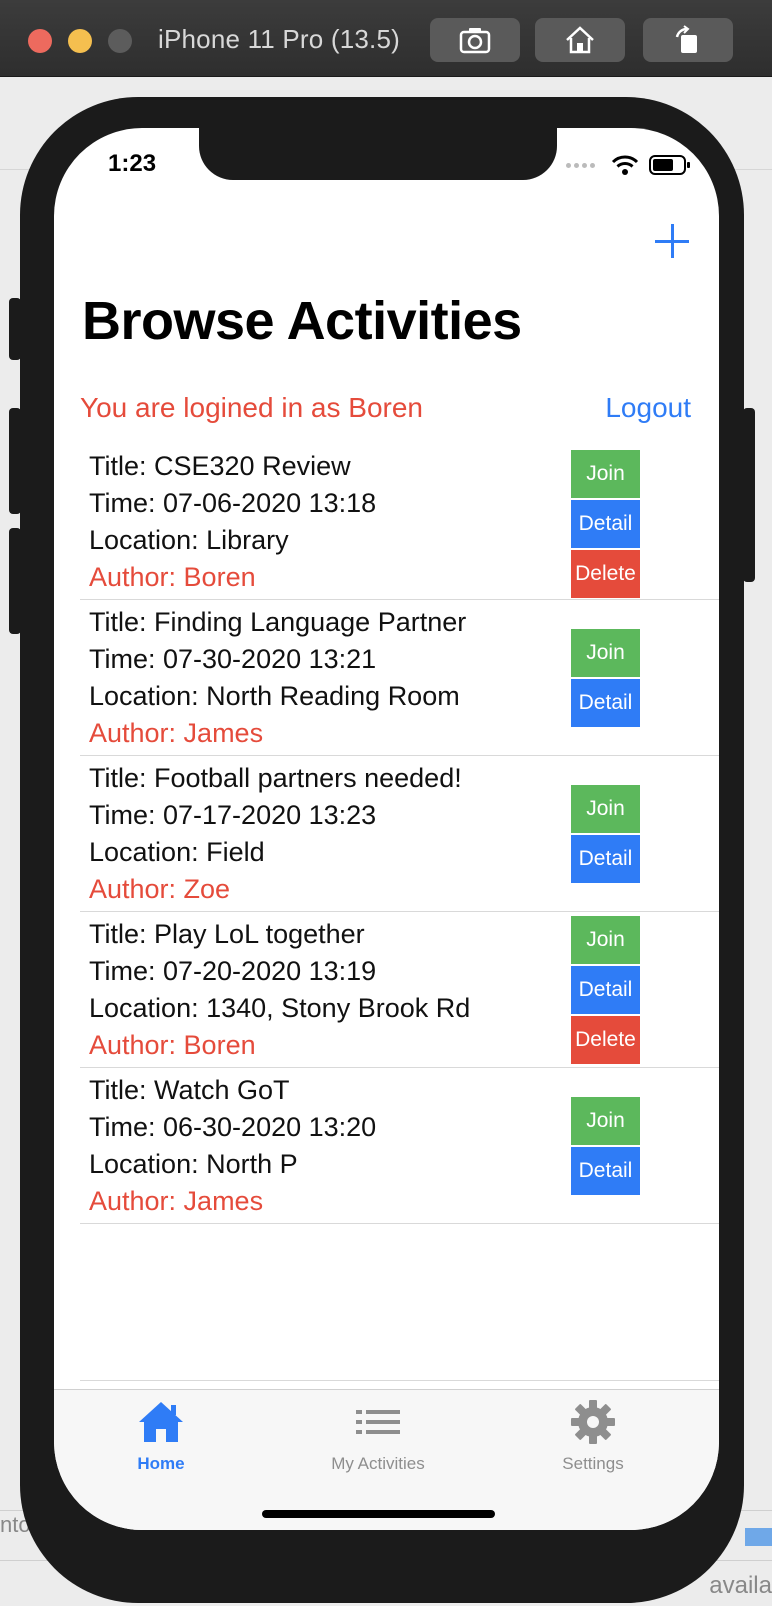  I want to click on minimize-window-button, so click(80, 41).